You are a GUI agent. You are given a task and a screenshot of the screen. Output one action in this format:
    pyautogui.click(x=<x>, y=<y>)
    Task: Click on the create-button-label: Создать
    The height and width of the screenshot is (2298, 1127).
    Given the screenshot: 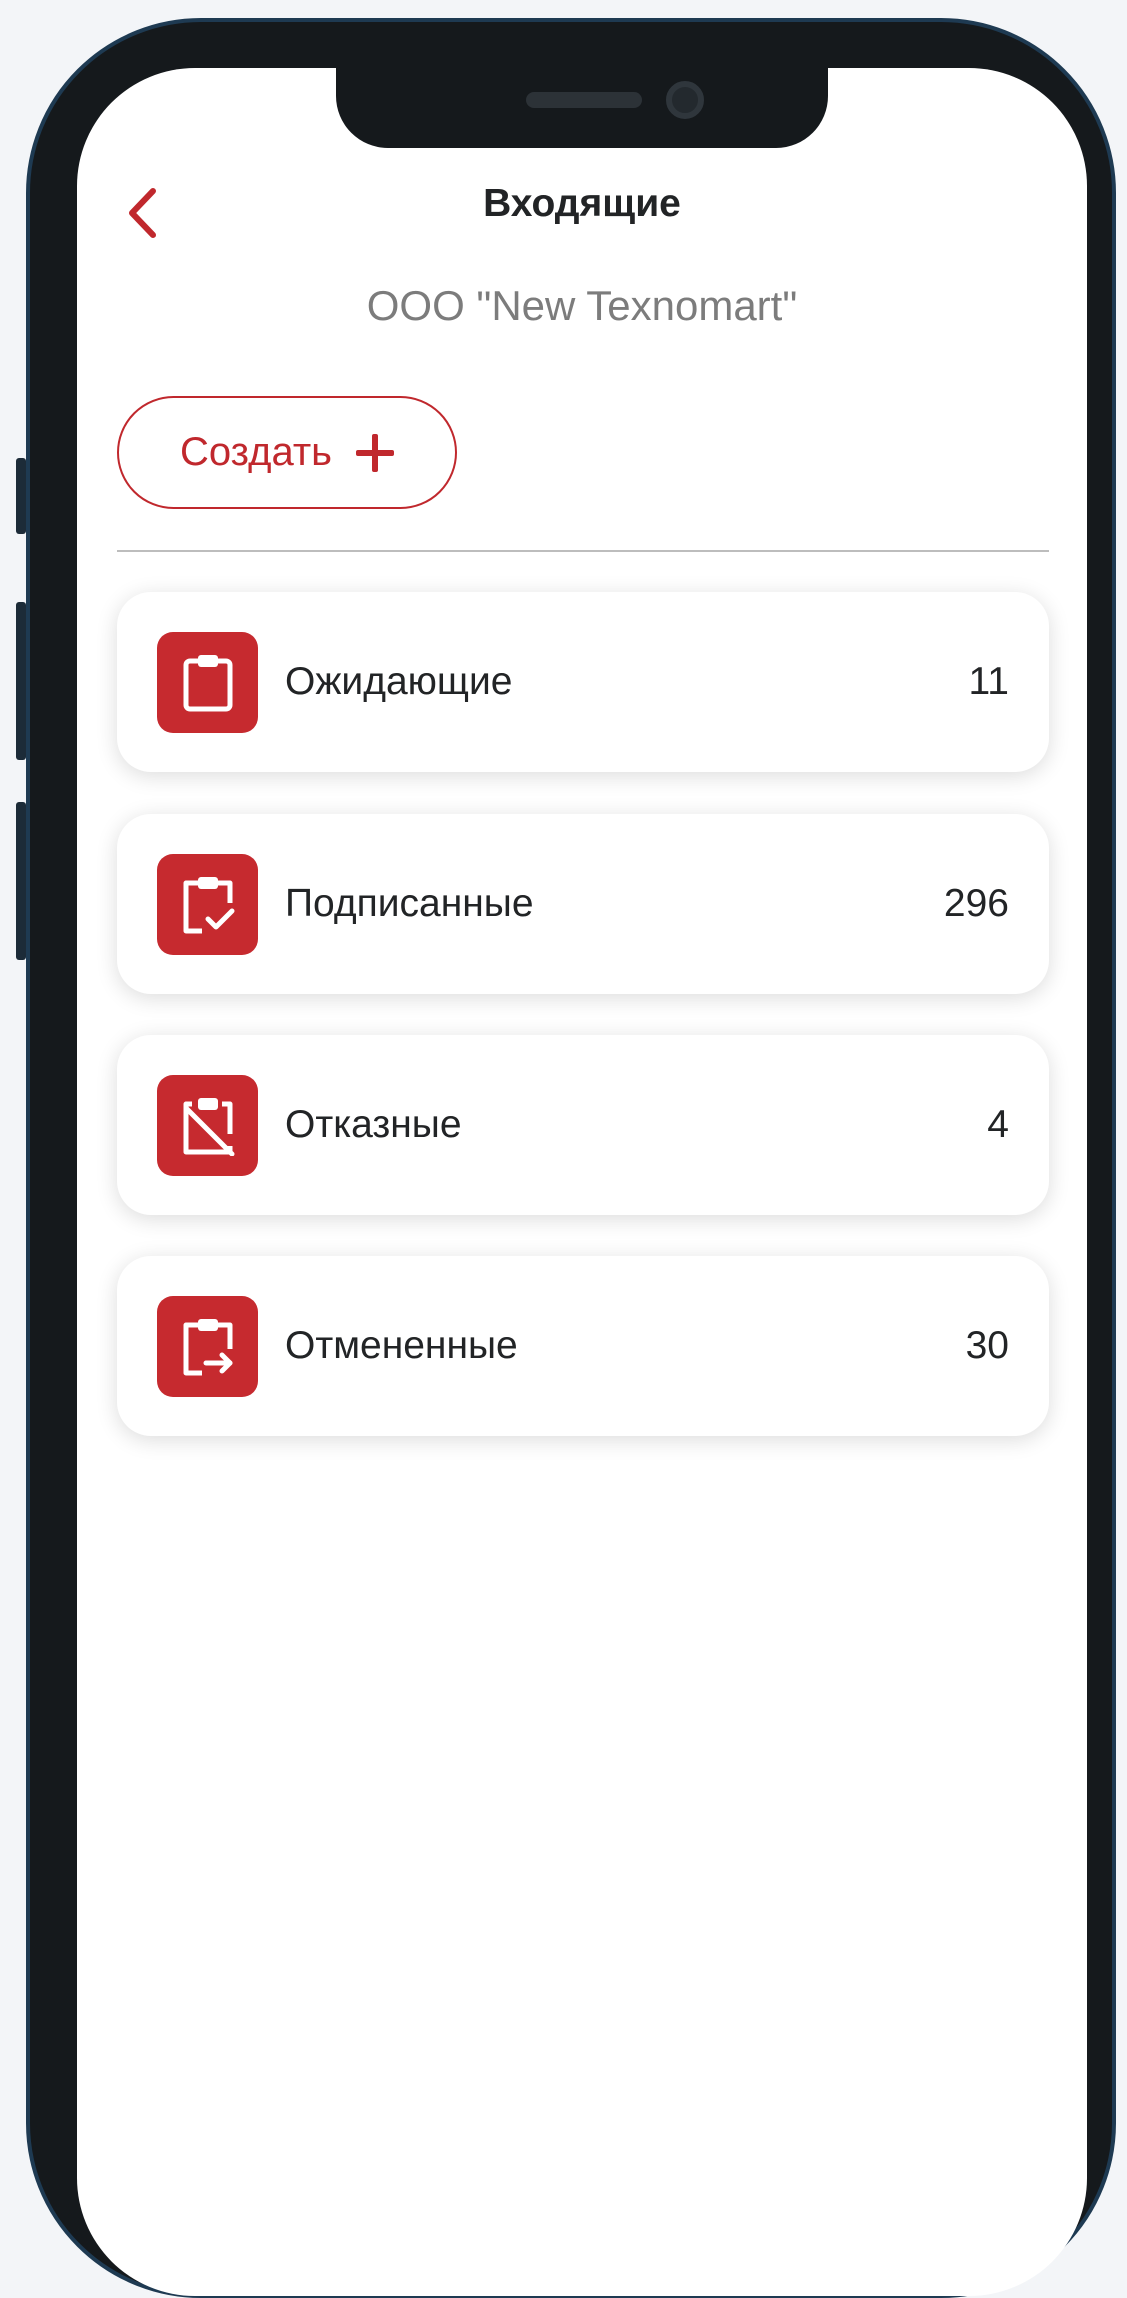 What is the action you would take?
    pyautogui.click(x=255, y=452)
    